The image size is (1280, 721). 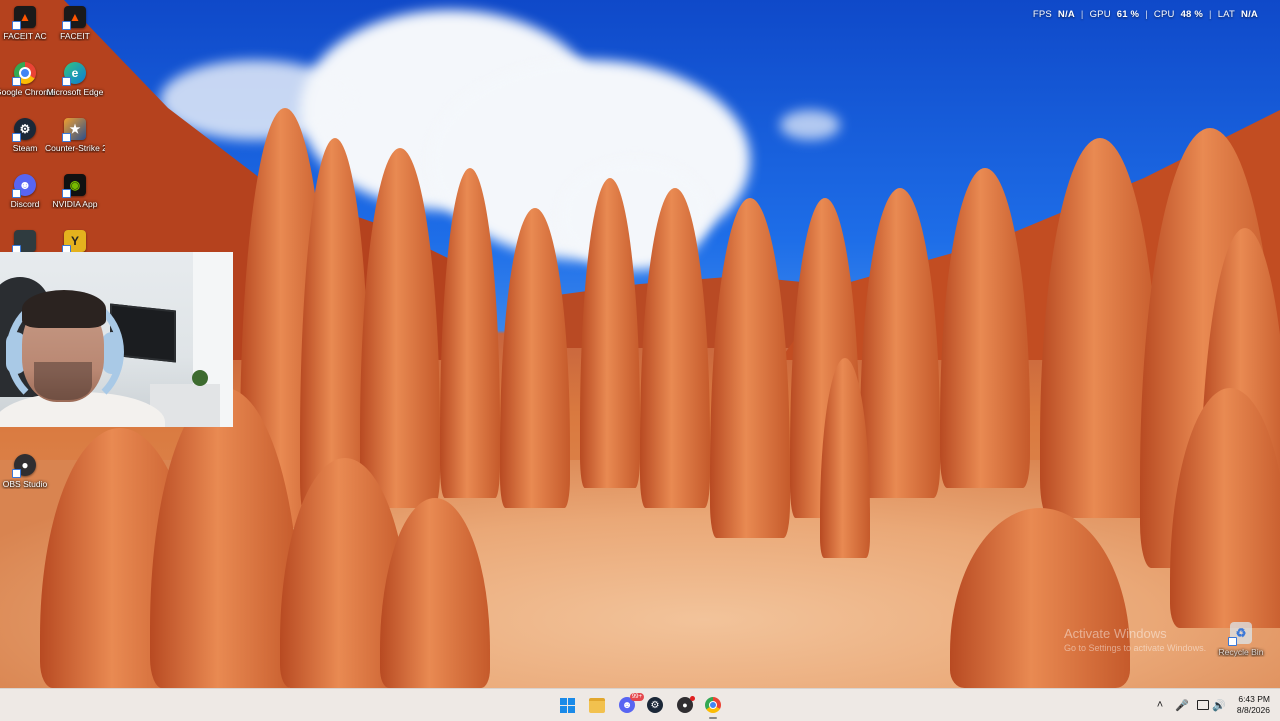 I want to click on clock-time: 6:43 PM, so click(x=1254, y=699).